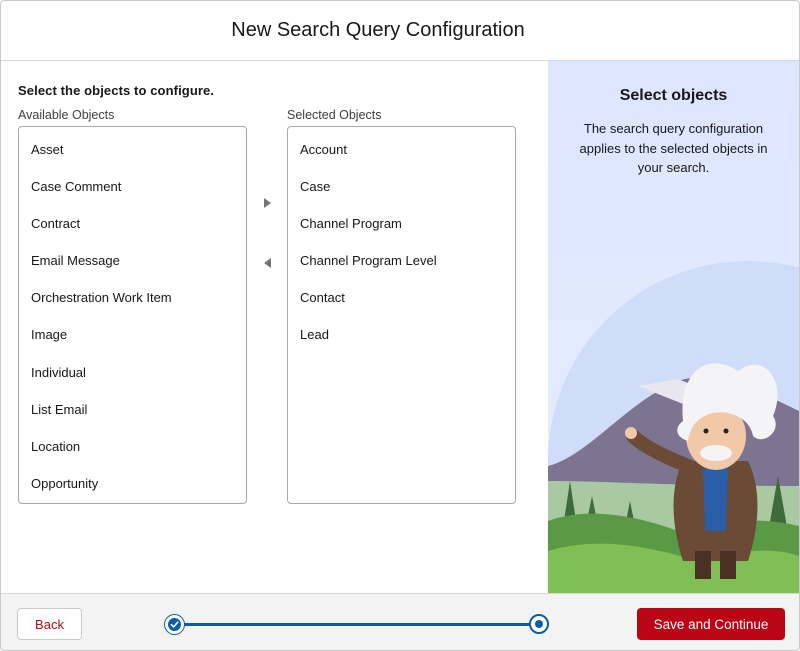  I want to click on current-step-dot-icon, so click(539, 624).